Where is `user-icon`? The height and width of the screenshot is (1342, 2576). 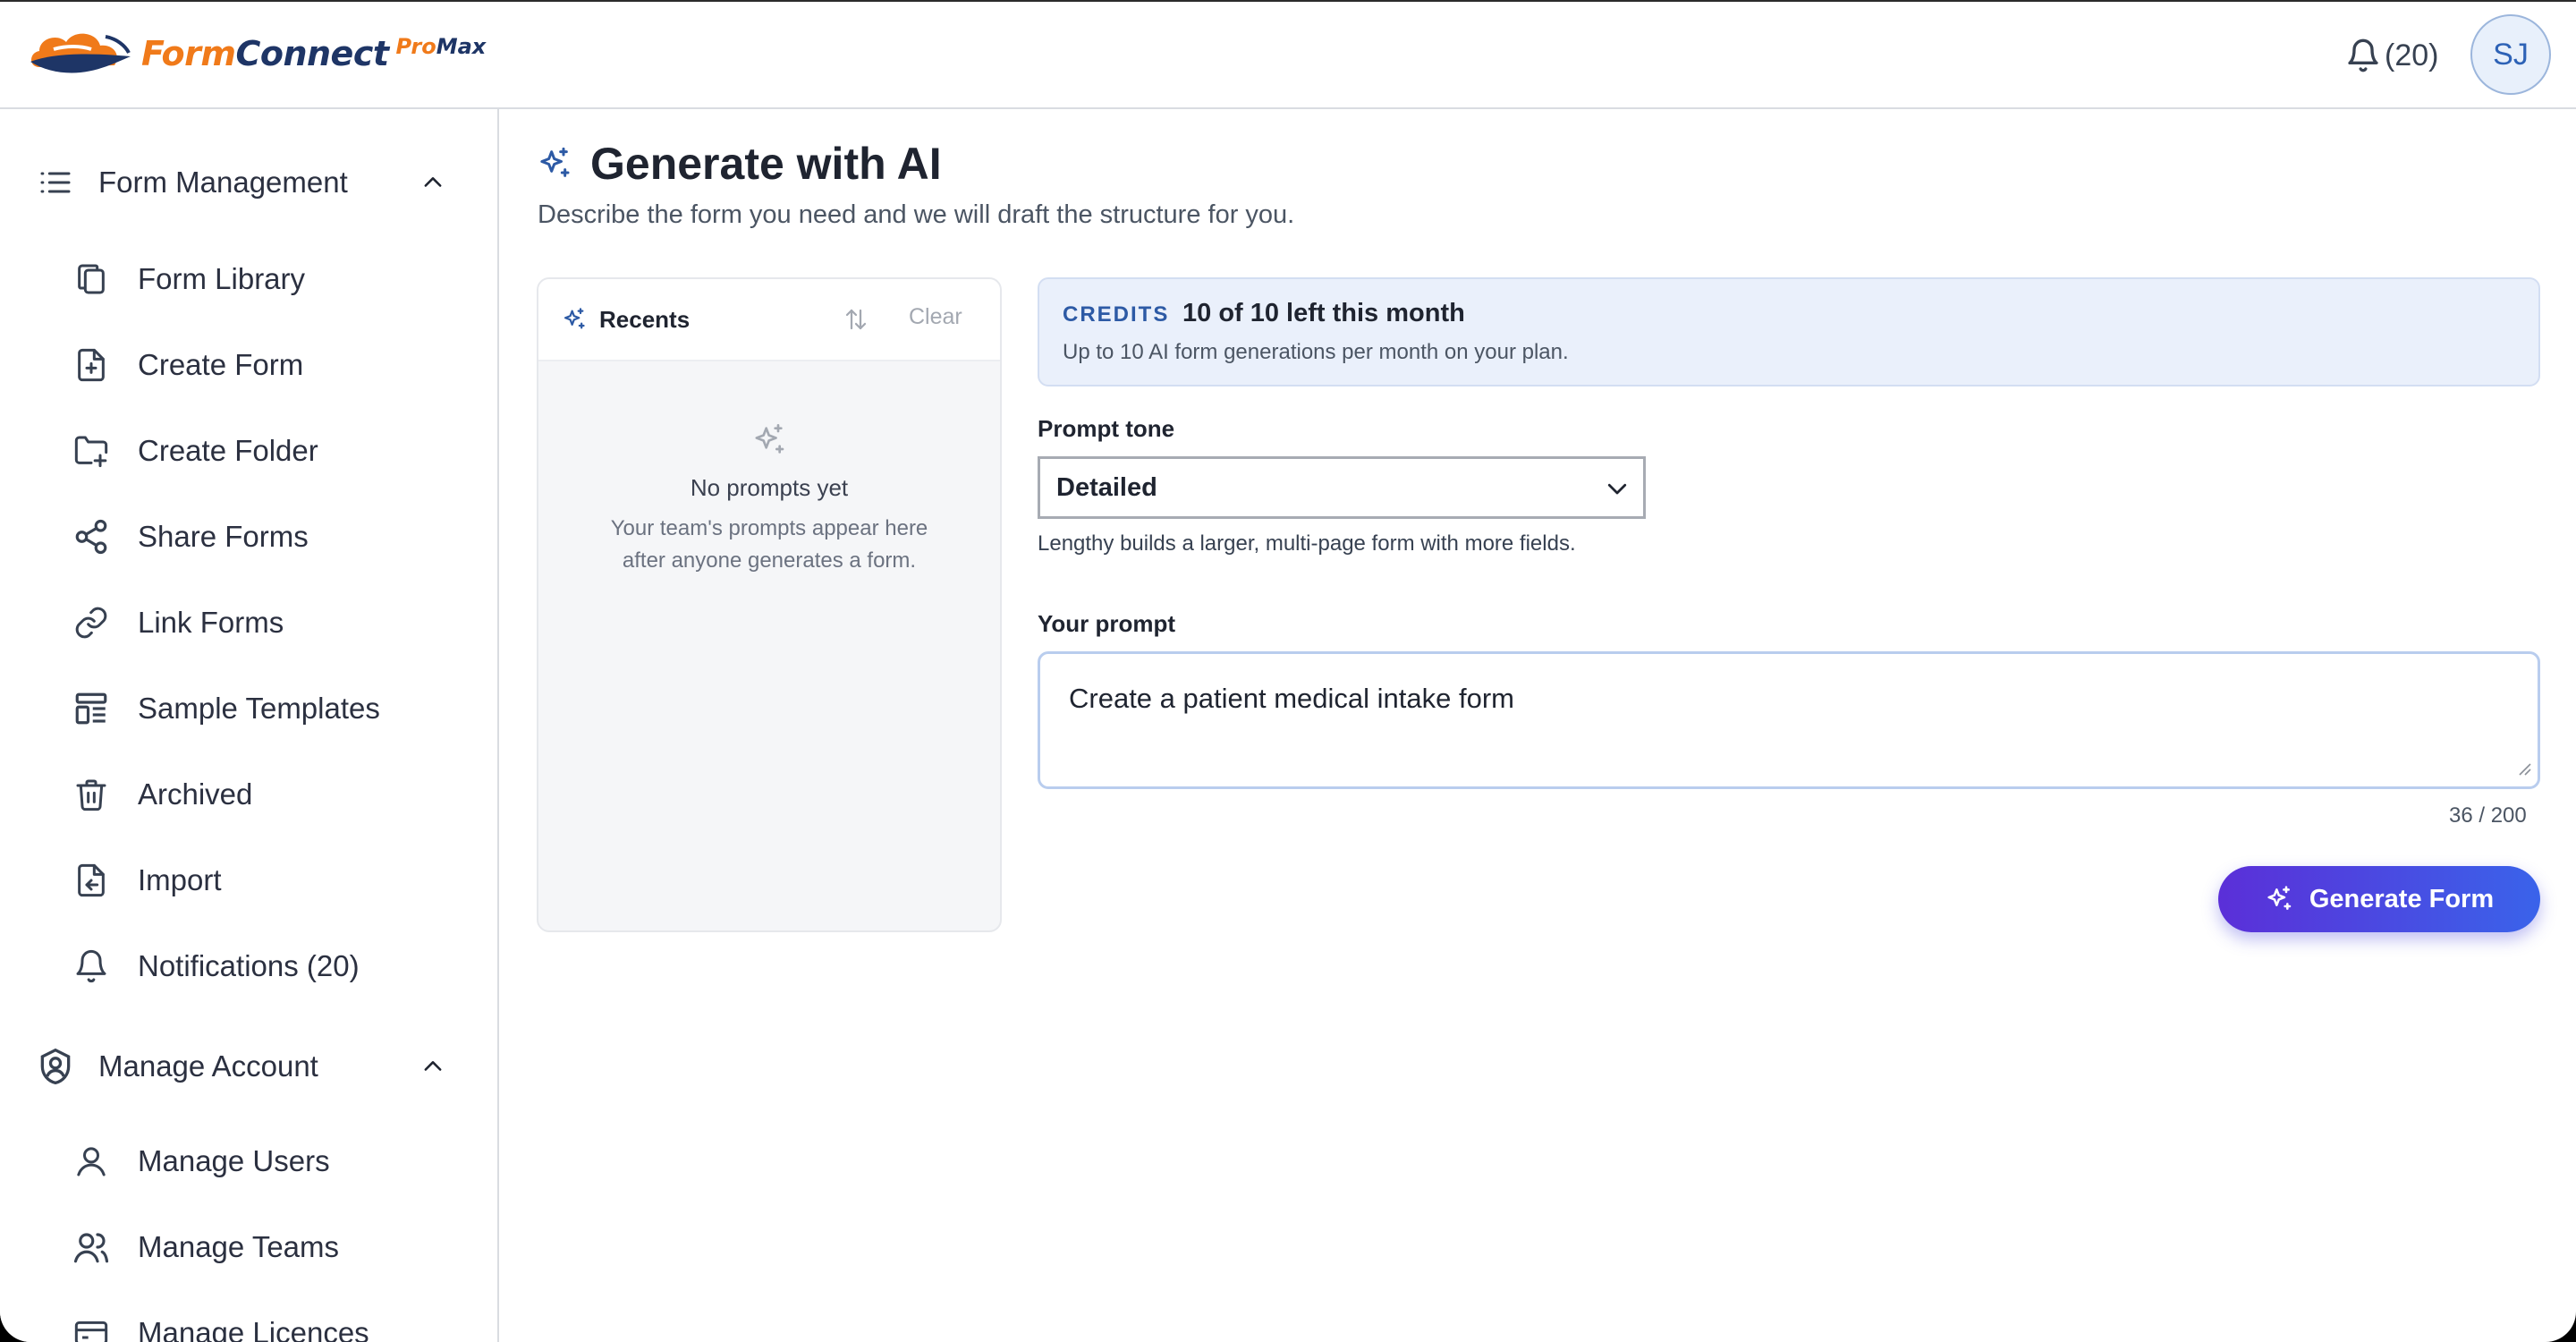 user-icon is located at coordinates (91, 1162).